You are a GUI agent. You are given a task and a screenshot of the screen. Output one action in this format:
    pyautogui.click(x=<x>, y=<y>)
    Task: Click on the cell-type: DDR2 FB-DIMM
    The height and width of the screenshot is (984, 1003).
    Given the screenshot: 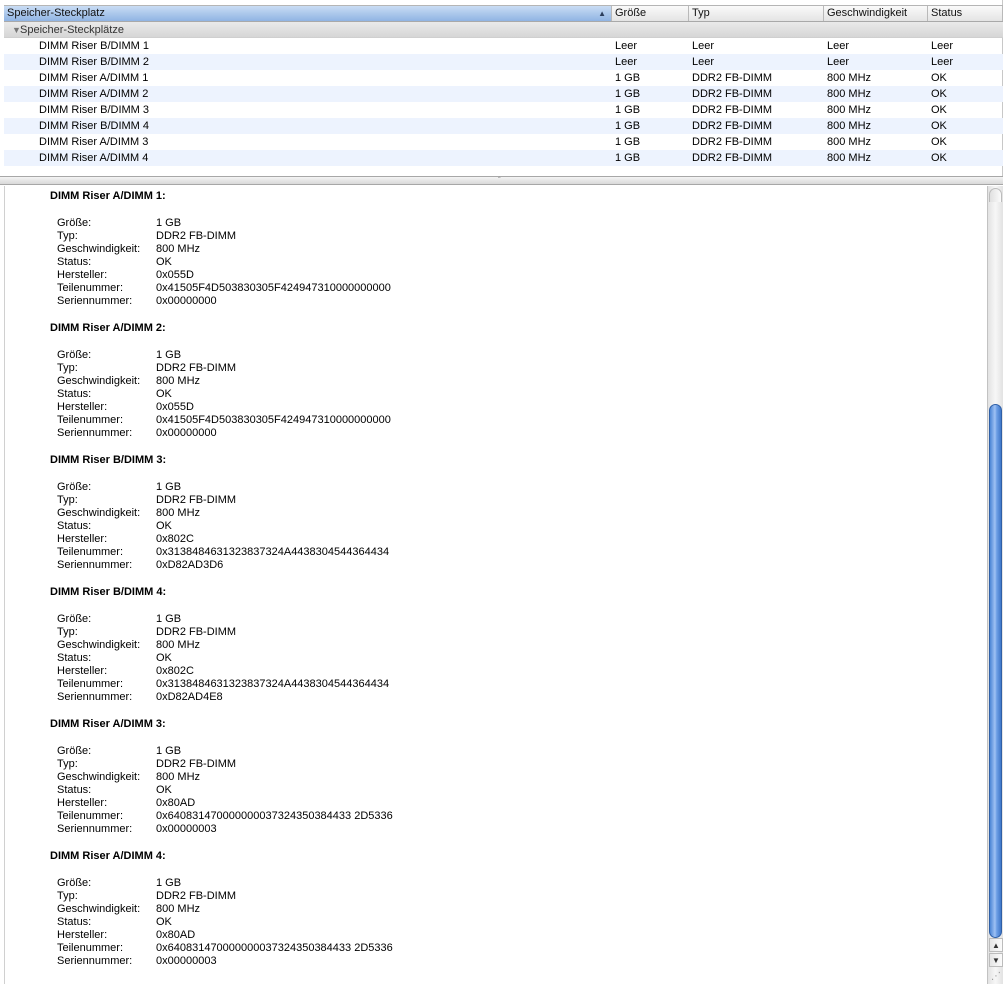 What is the action you would take?
    pyautogui.click(x=732, y=158)
    